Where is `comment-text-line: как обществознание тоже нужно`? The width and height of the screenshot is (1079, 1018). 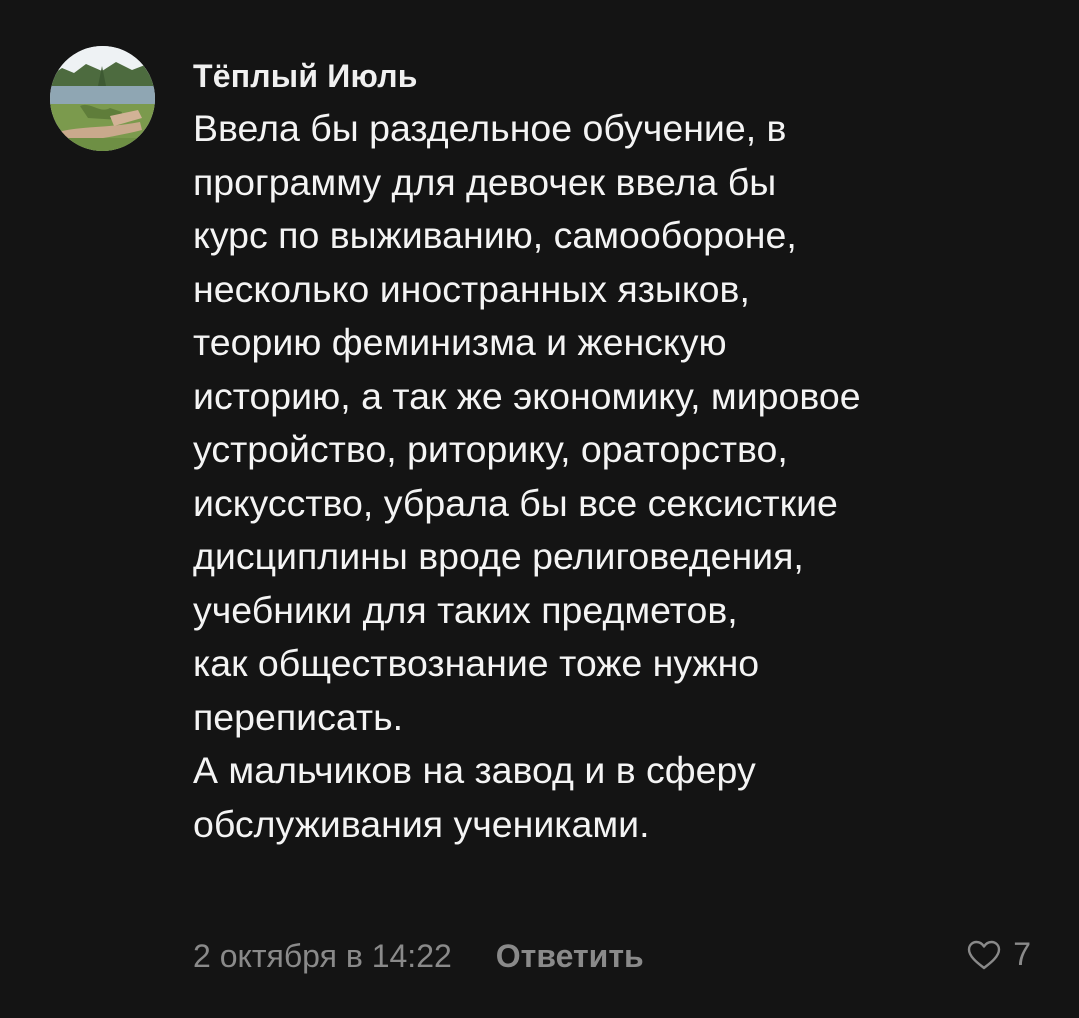 comment-text-line: как обществознание тоже нужно is located at coordinates (476, 663).